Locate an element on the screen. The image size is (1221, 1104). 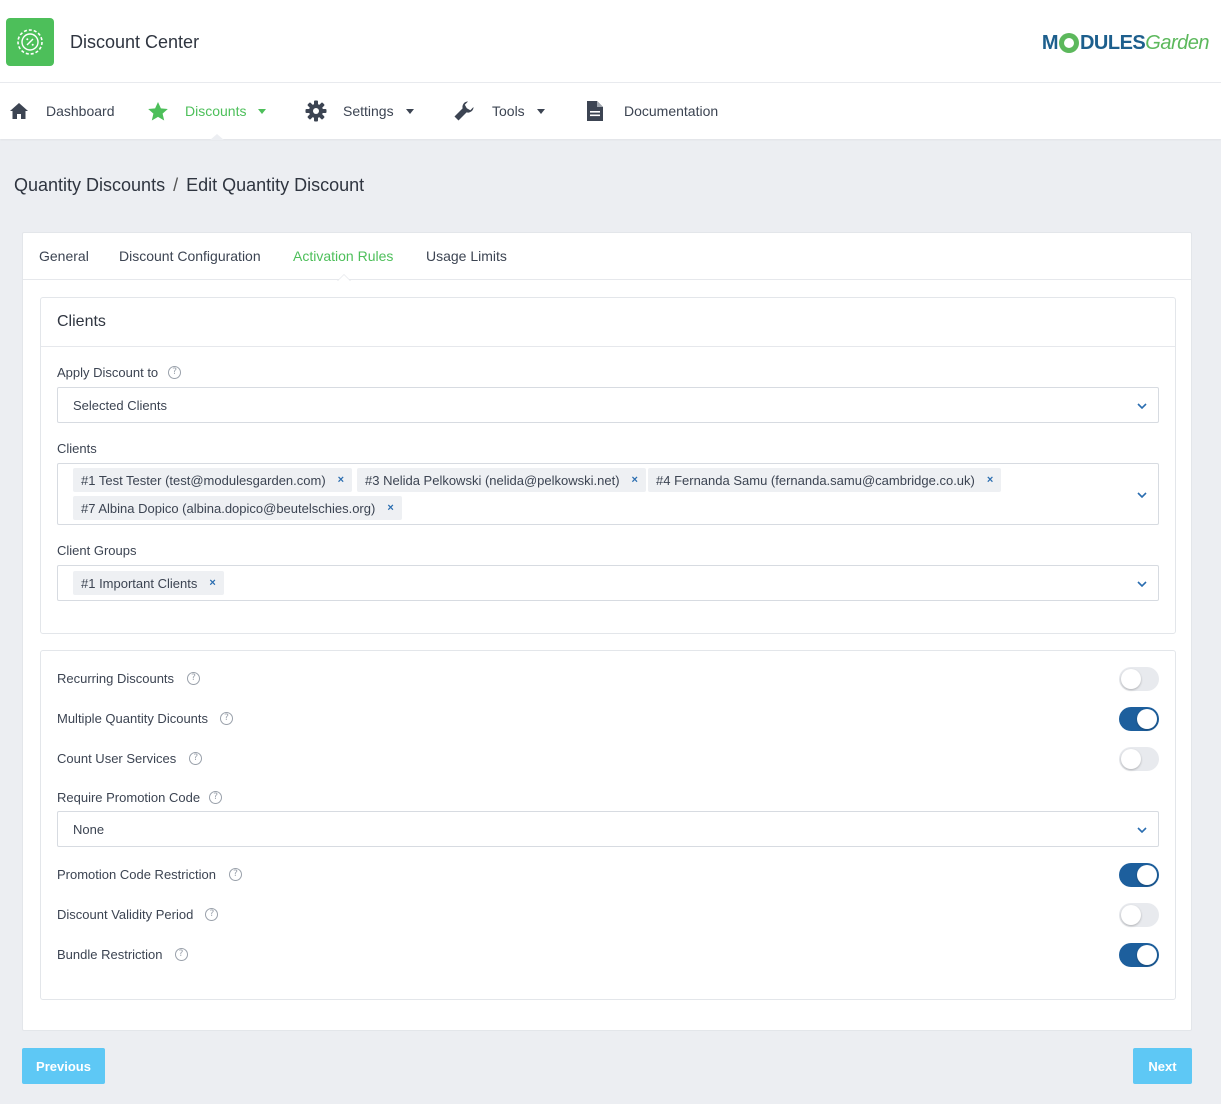
tab-discount-configuration: Discount Configuration is located at coordinates (190, 256).